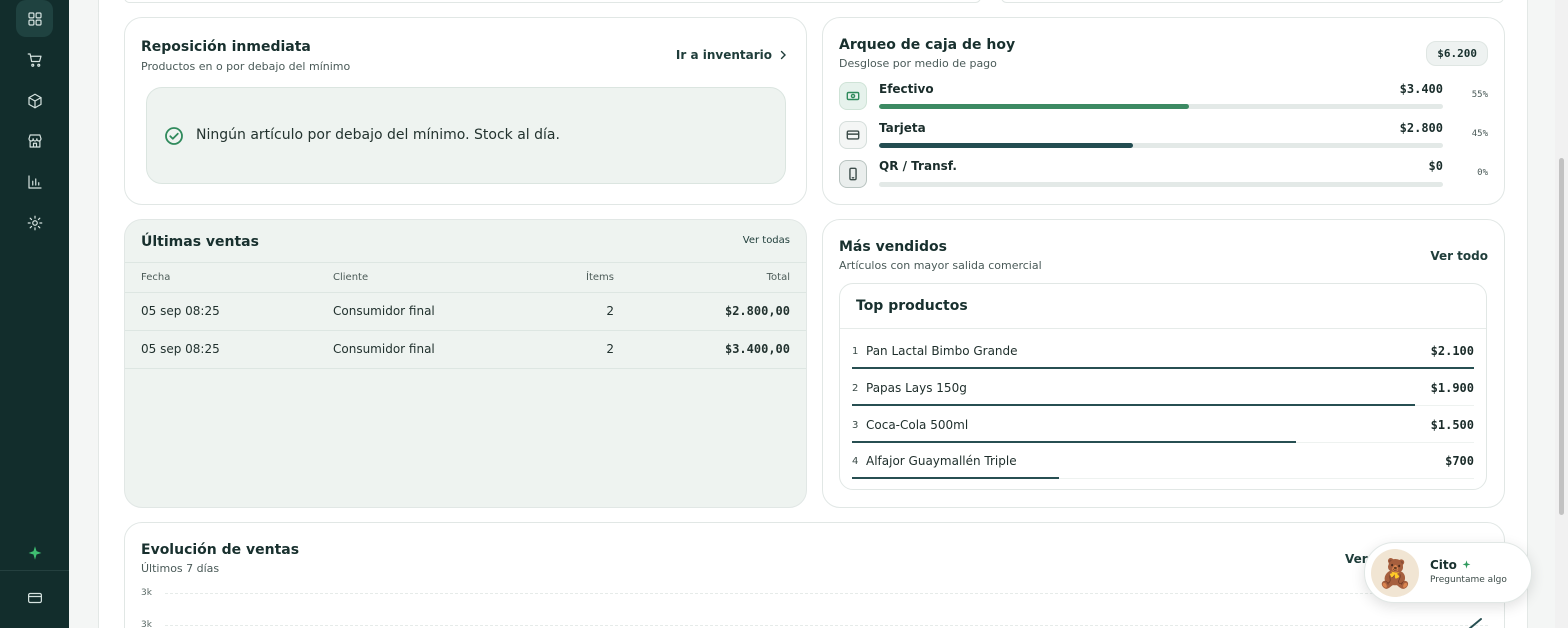  I want to click on arqueo-title: Arqueo de caja de hoy, so click(927, 45).